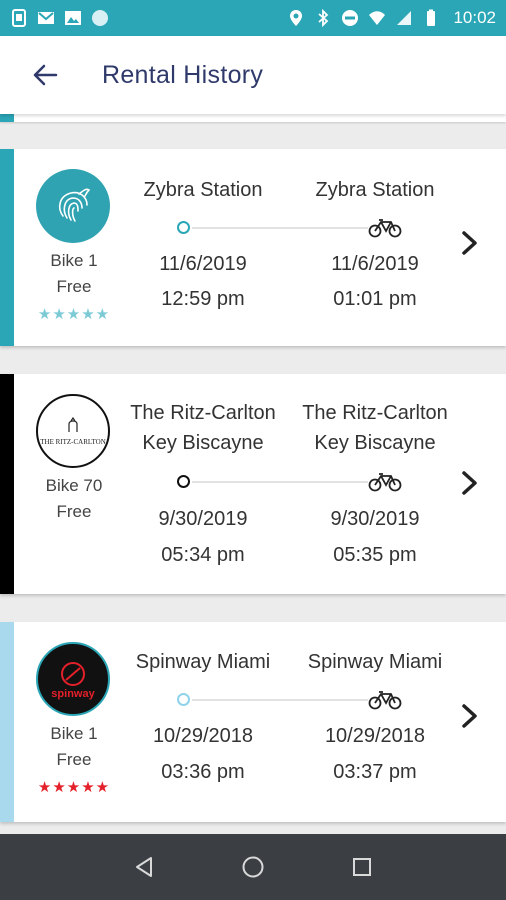  I want to click on start-time: 05:34 pm, so click(203, 555).